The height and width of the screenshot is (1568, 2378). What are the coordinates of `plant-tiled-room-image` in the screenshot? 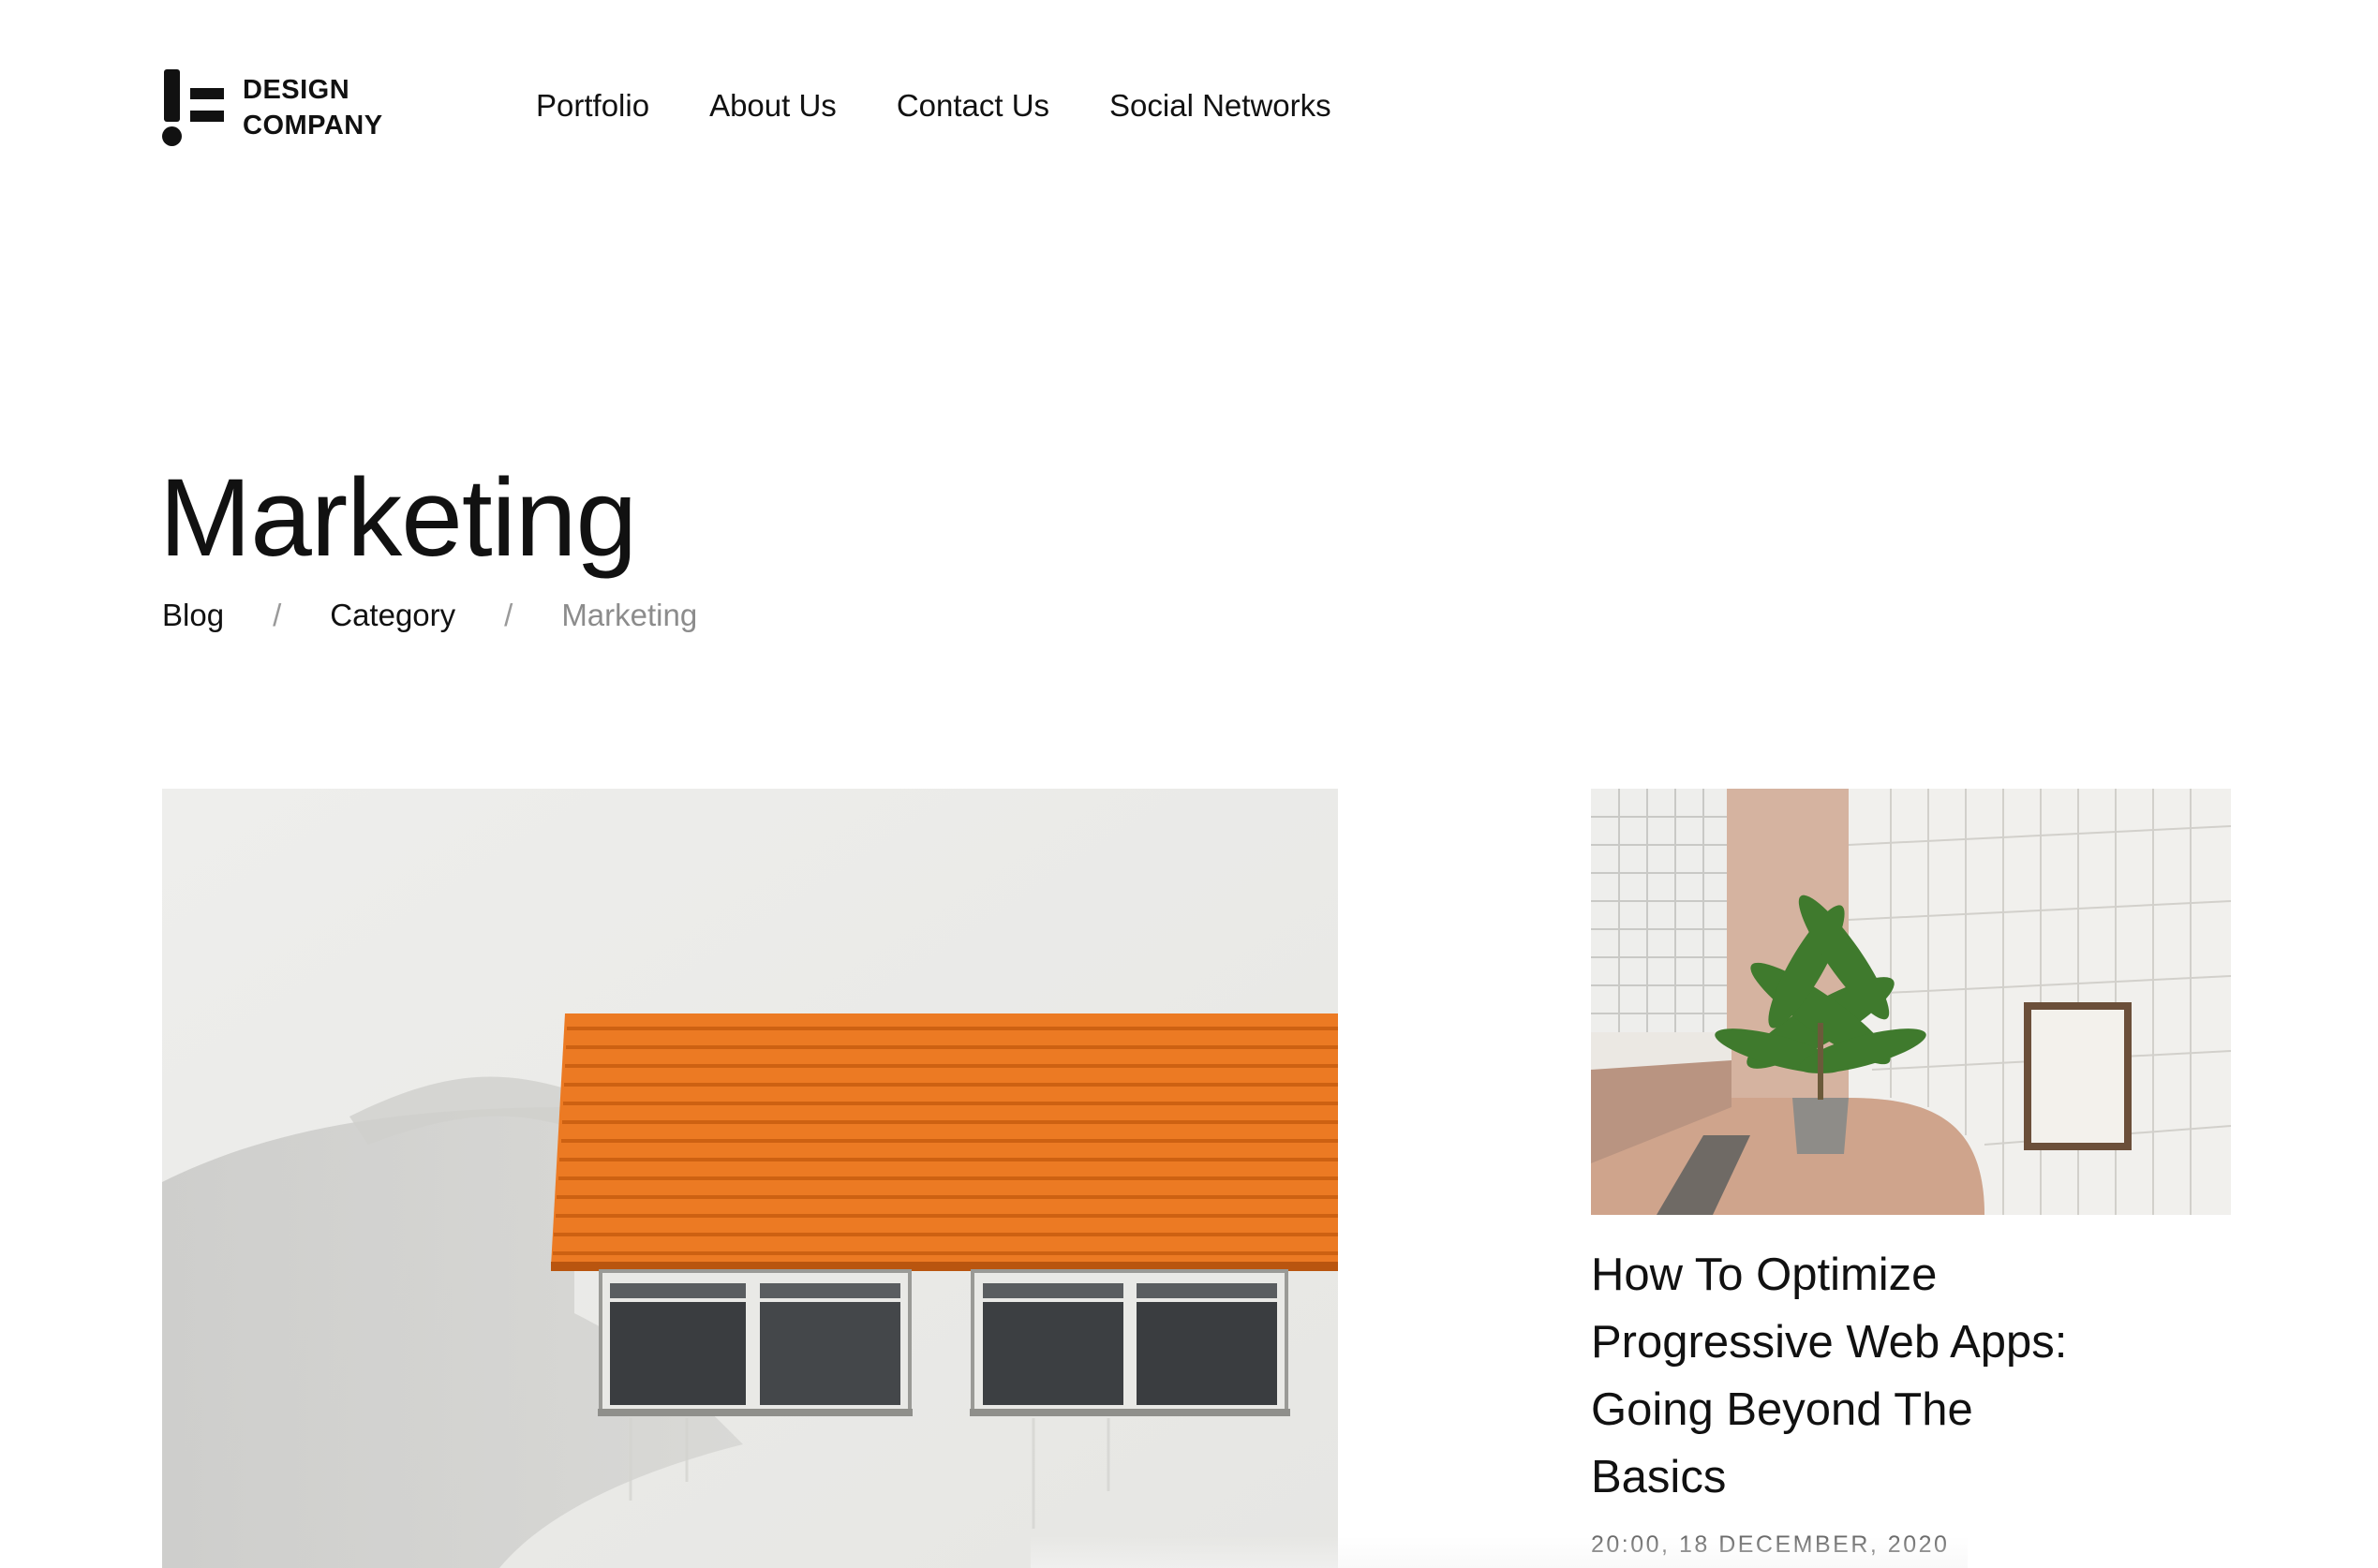 It's located at (1911, 1002).